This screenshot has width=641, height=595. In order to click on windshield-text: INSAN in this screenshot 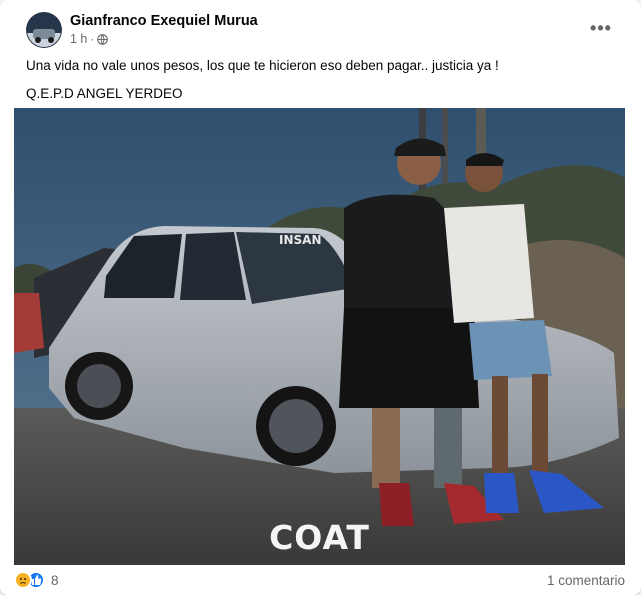, I will do `click(300, 240)`.